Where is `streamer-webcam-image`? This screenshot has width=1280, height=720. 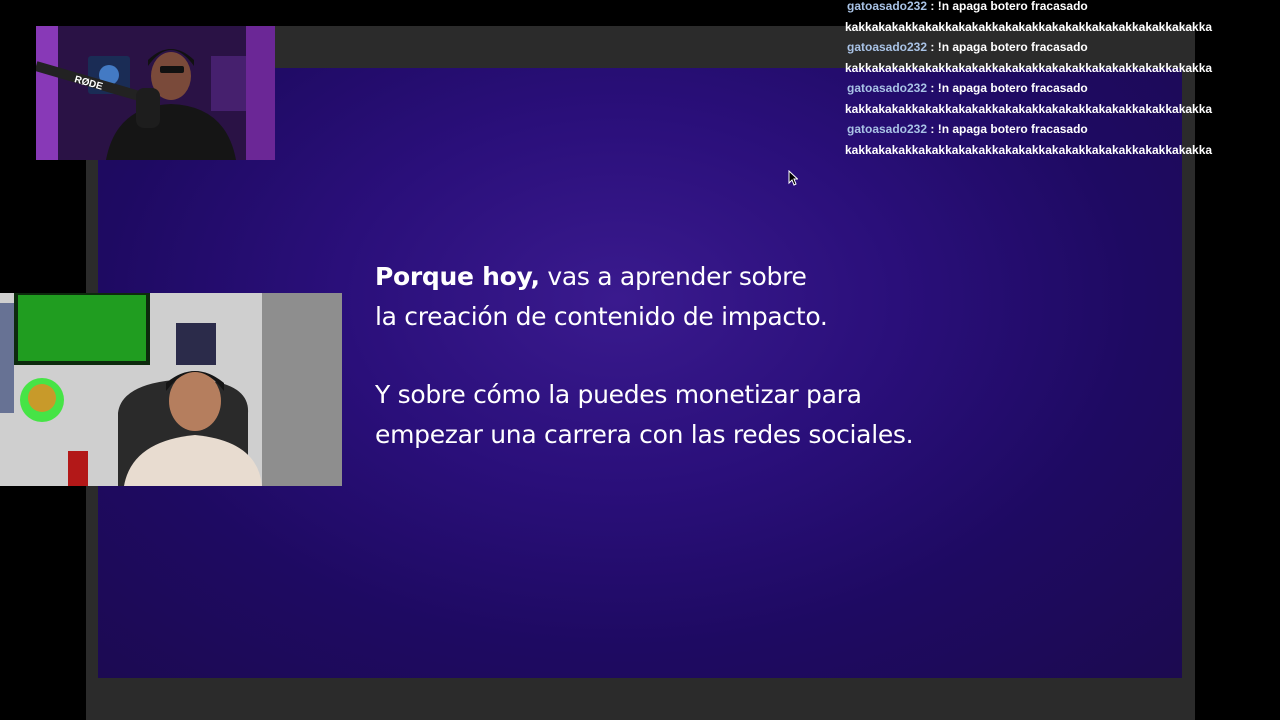
streamer-webcam-image is located at coordinates (155, 93).